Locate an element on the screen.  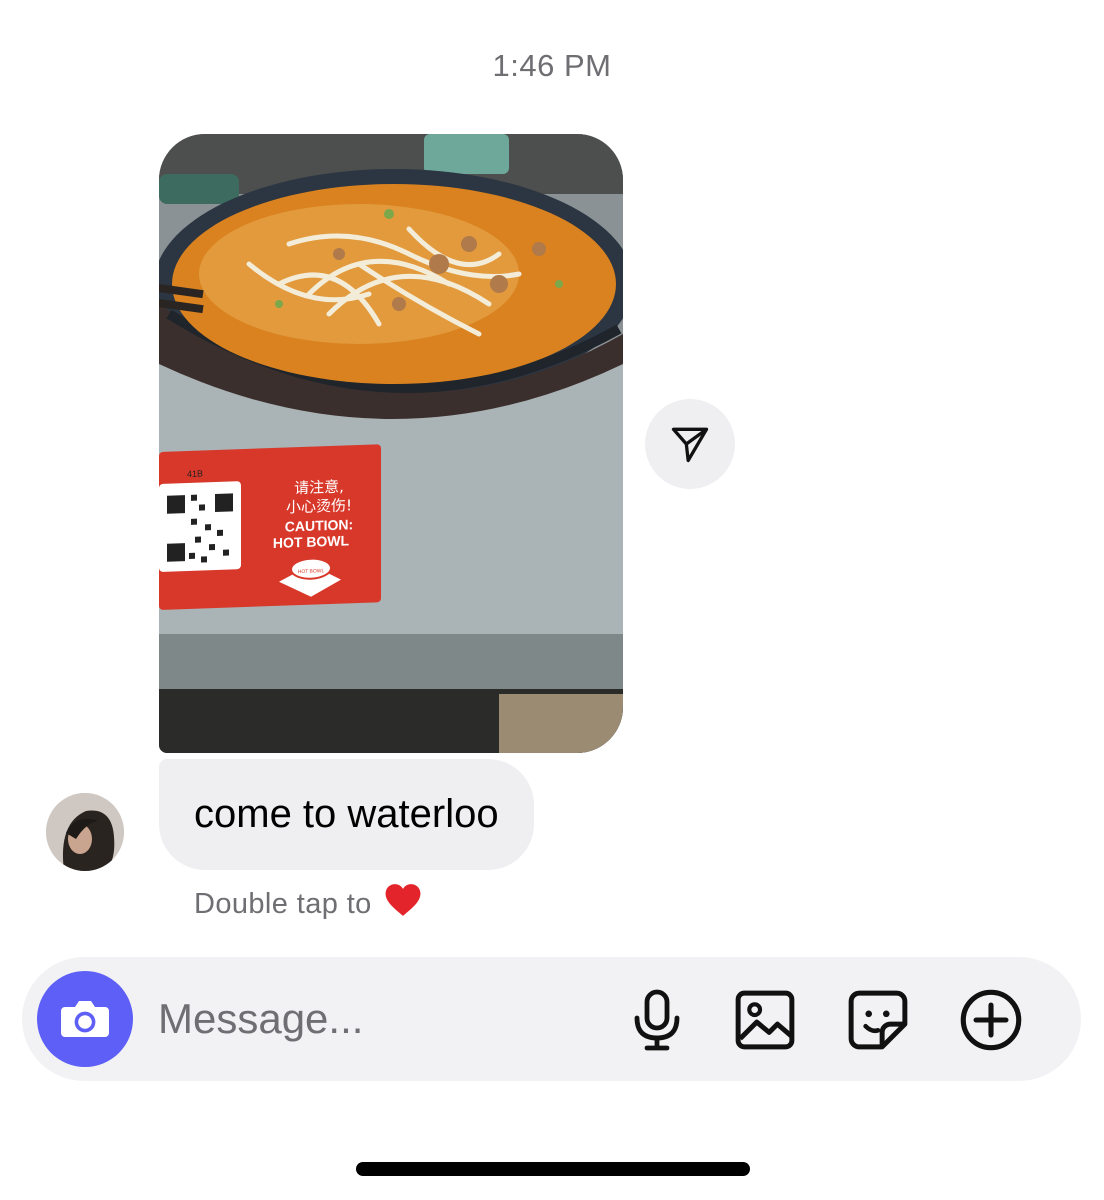
home-indicator is located at coordinates (553, 1169).